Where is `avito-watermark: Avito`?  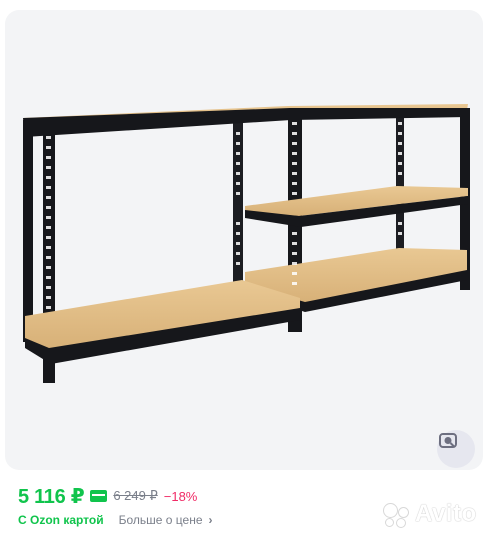
avito-watermark: Avito is located at coordinates (429, 514).